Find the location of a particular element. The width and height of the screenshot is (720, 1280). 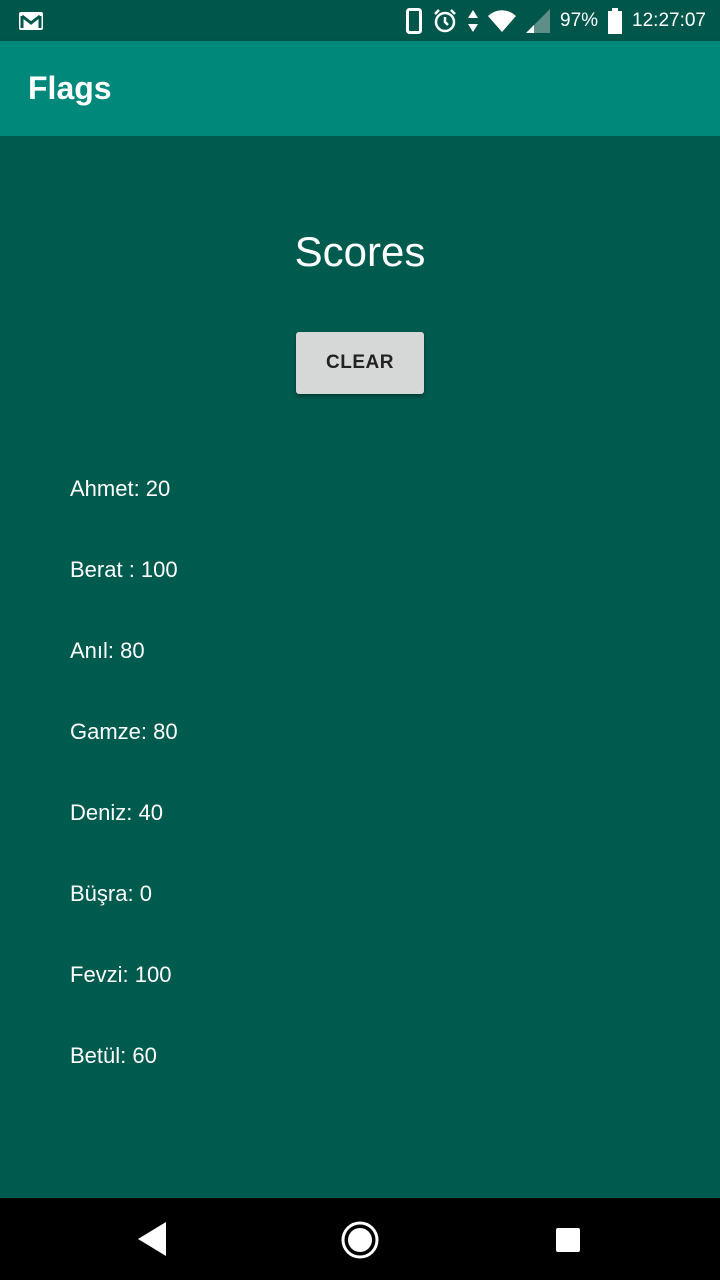

battery-percent: 97% is located at coordinates (579, 20).